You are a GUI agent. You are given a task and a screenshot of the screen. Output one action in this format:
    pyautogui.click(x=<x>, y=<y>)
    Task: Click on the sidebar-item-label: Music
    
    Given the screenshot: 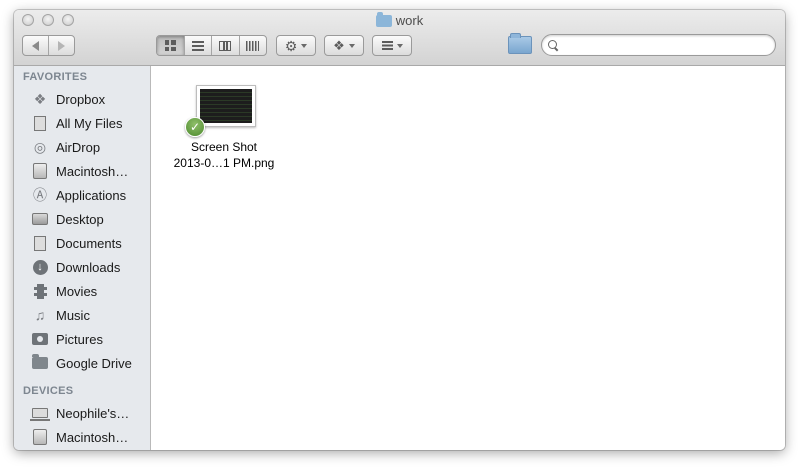 What is the action you would take?
    pyautogui.click(x=73, y=315)
    